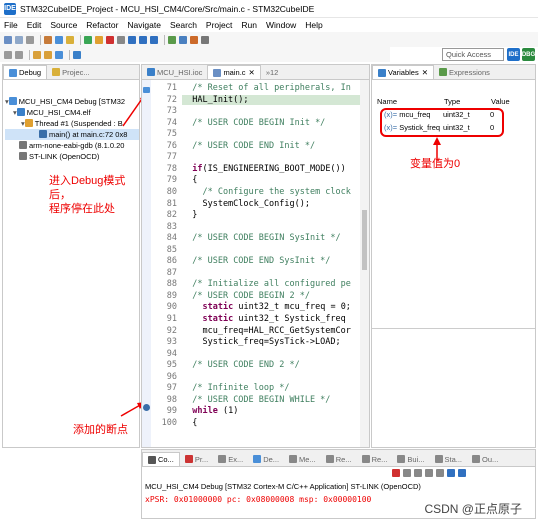 This screenshot has width=538, height=523. Describe the element at coordinates (387, 101) in the screenshot. I see `column-name: Name` at that location.